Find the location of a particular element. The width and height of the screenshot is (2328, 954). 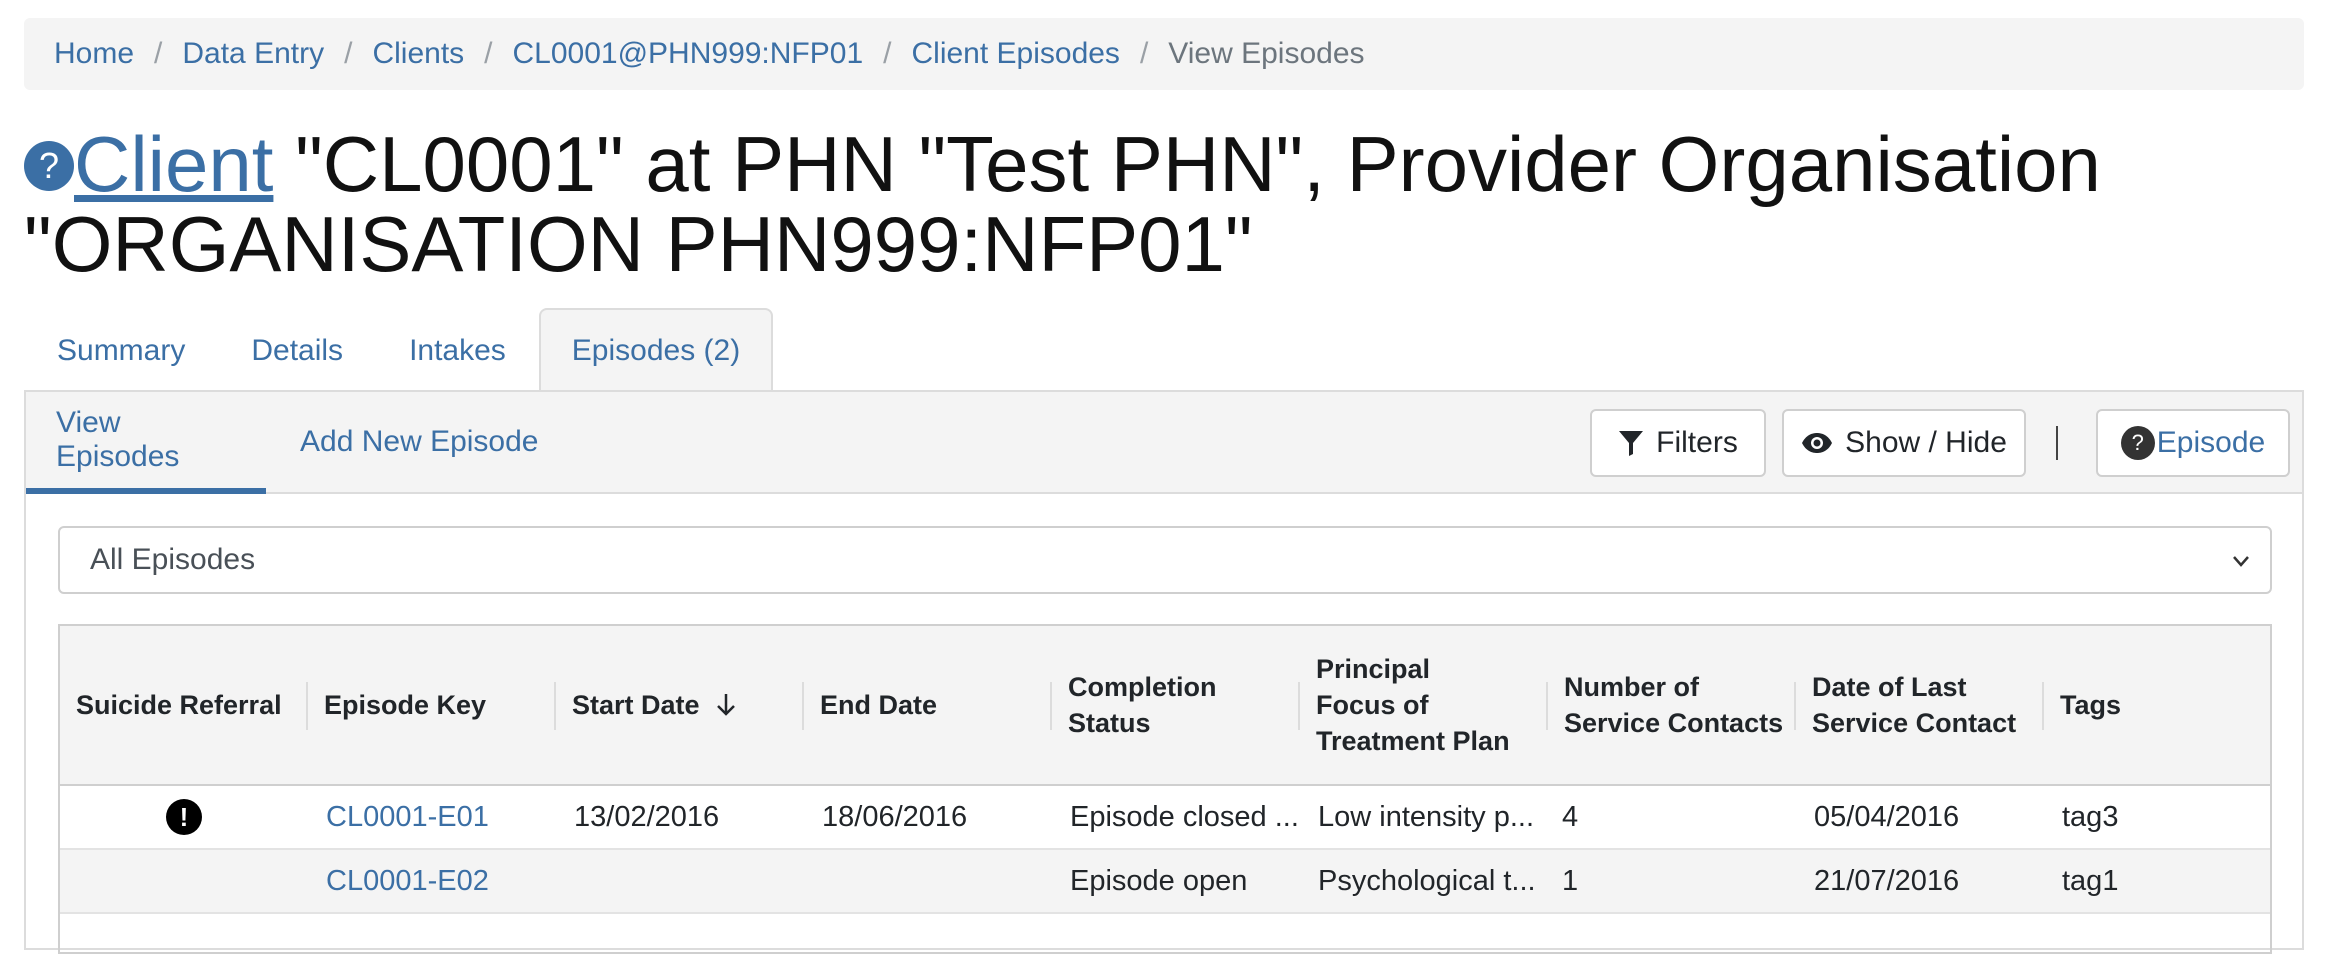

tags-cell: tag3 is located at coordinates (2090, 816).